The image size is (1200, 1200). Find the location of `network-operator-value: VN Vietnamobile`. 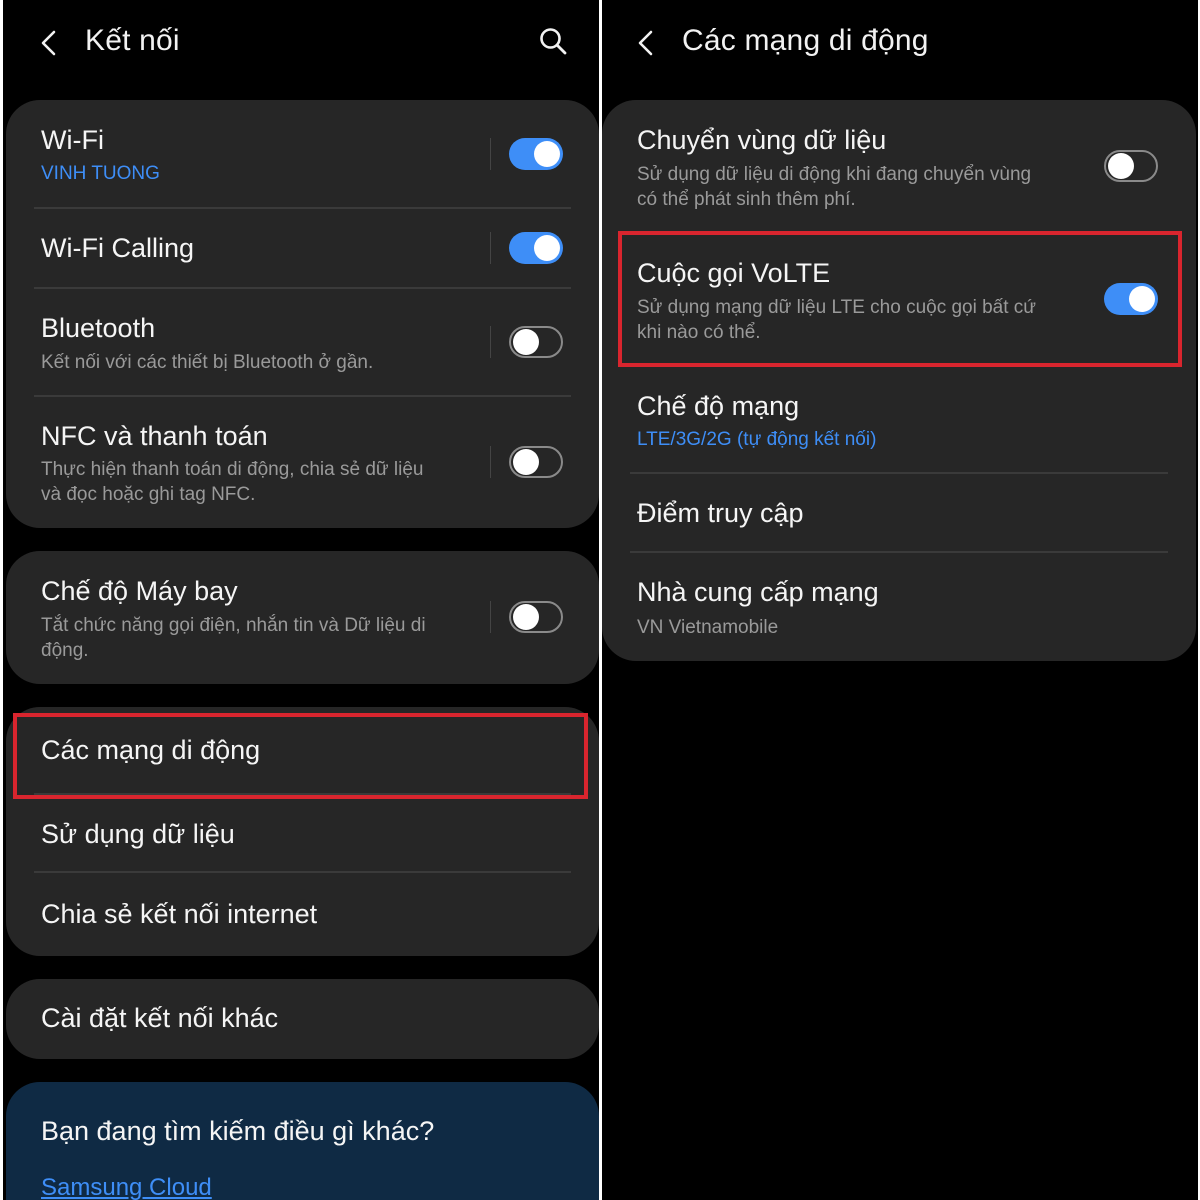

network-operator-value: VN Vietnamobile is located at coordinates (708, 627).